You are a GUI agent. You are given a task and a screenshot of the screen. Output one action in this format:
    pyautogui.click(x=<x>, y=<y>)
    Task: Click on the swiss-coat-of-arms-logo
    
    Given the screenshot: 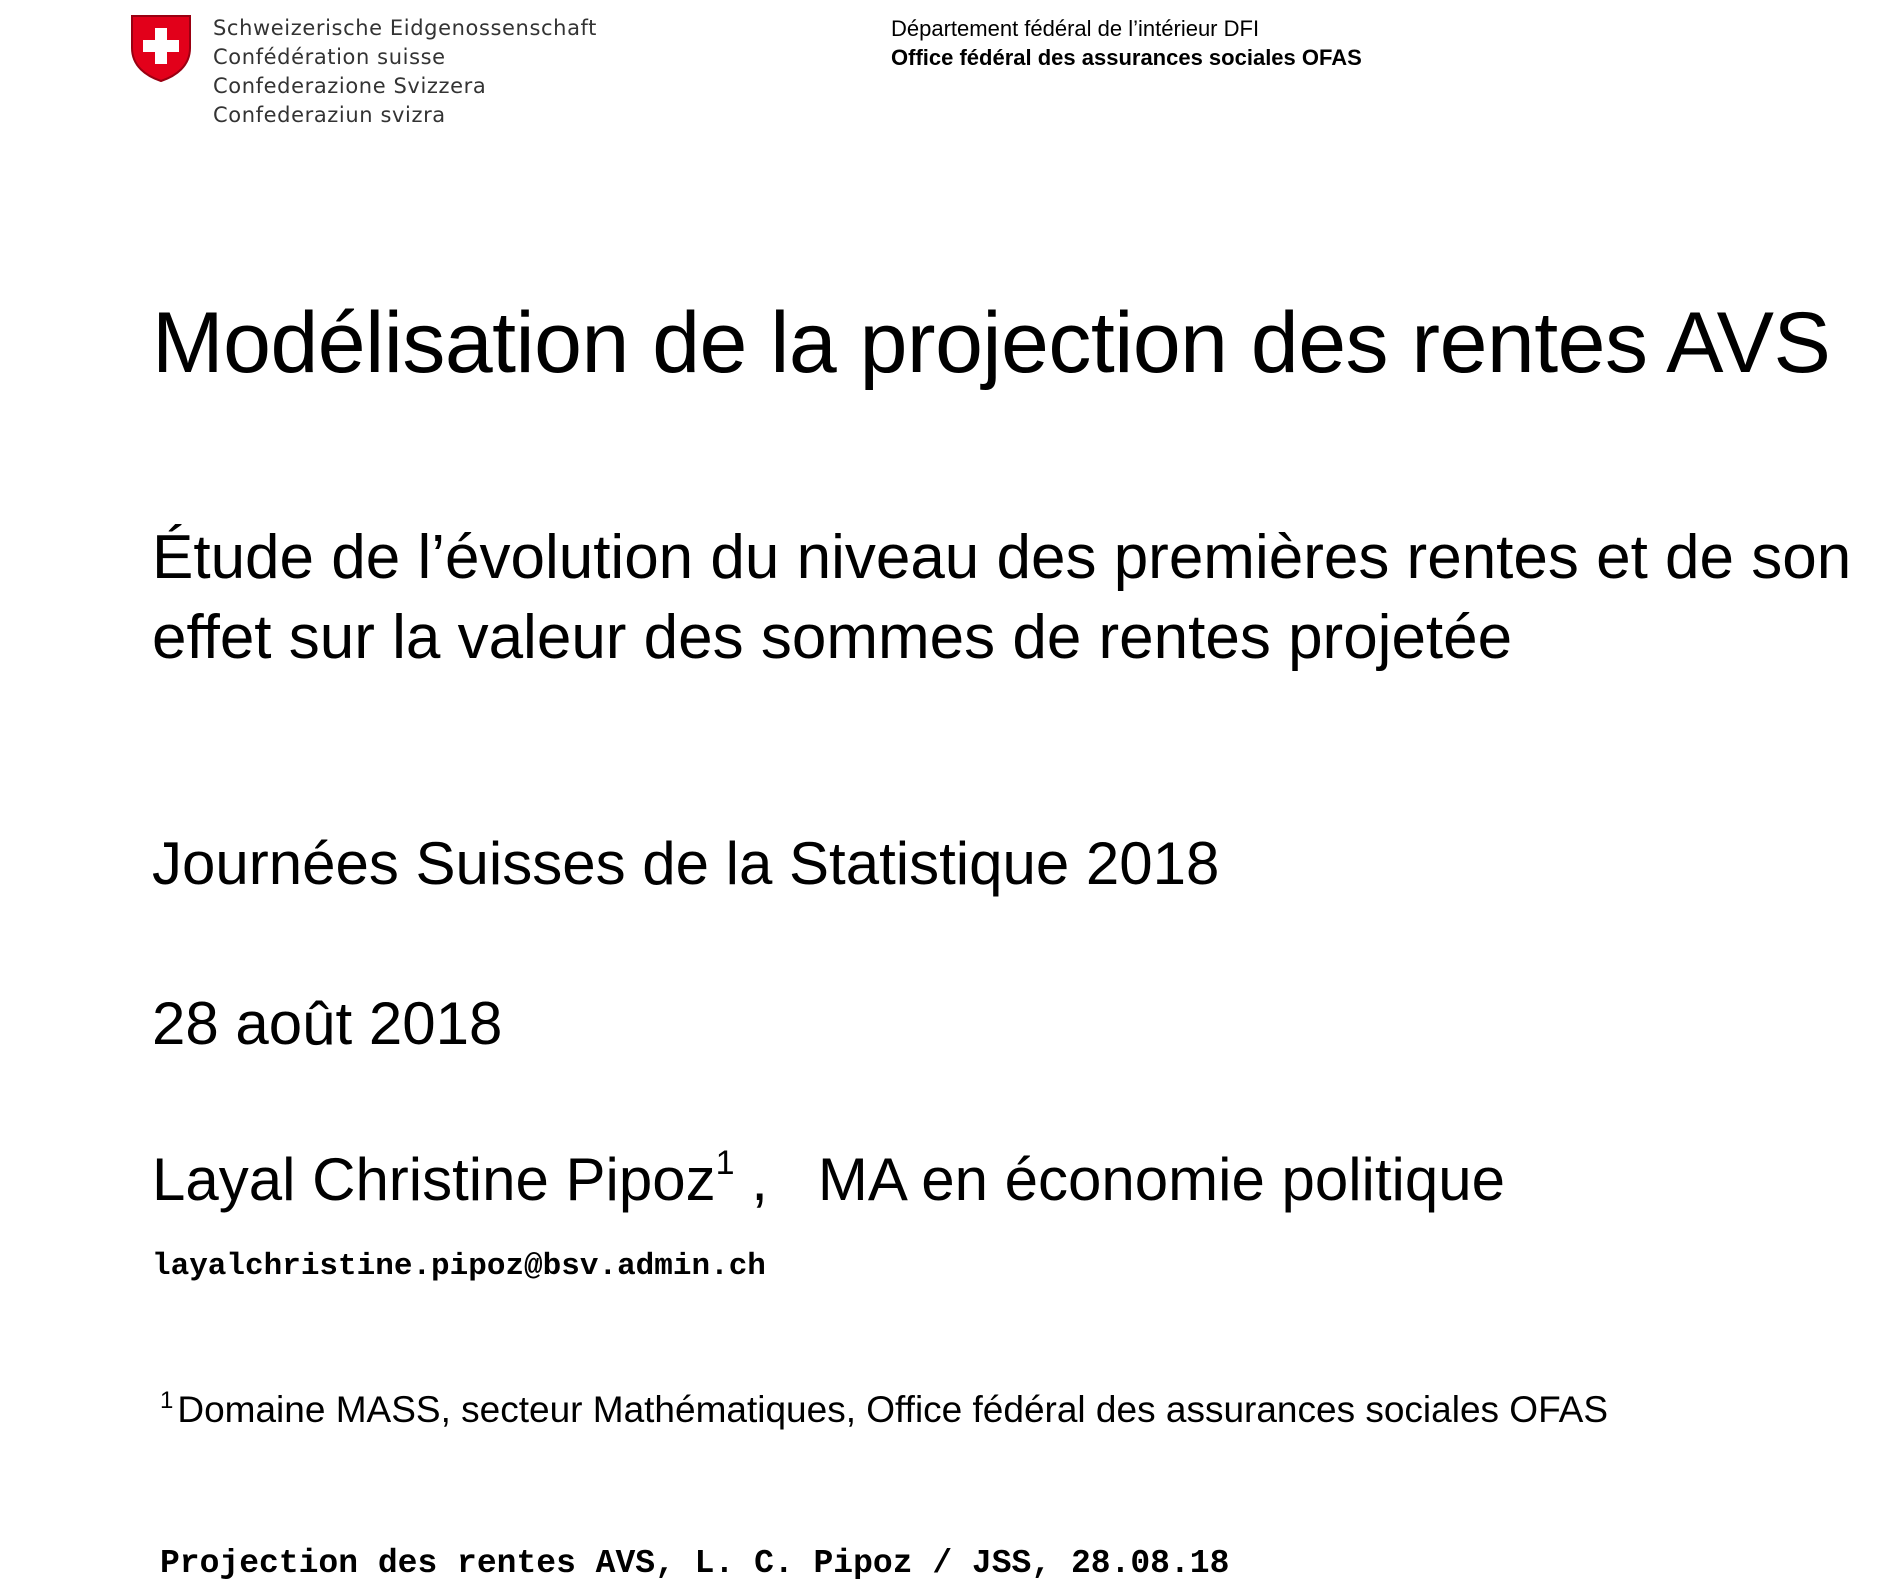 What is the action you would take?
    pyautogui.click(x=161, y=48)
    